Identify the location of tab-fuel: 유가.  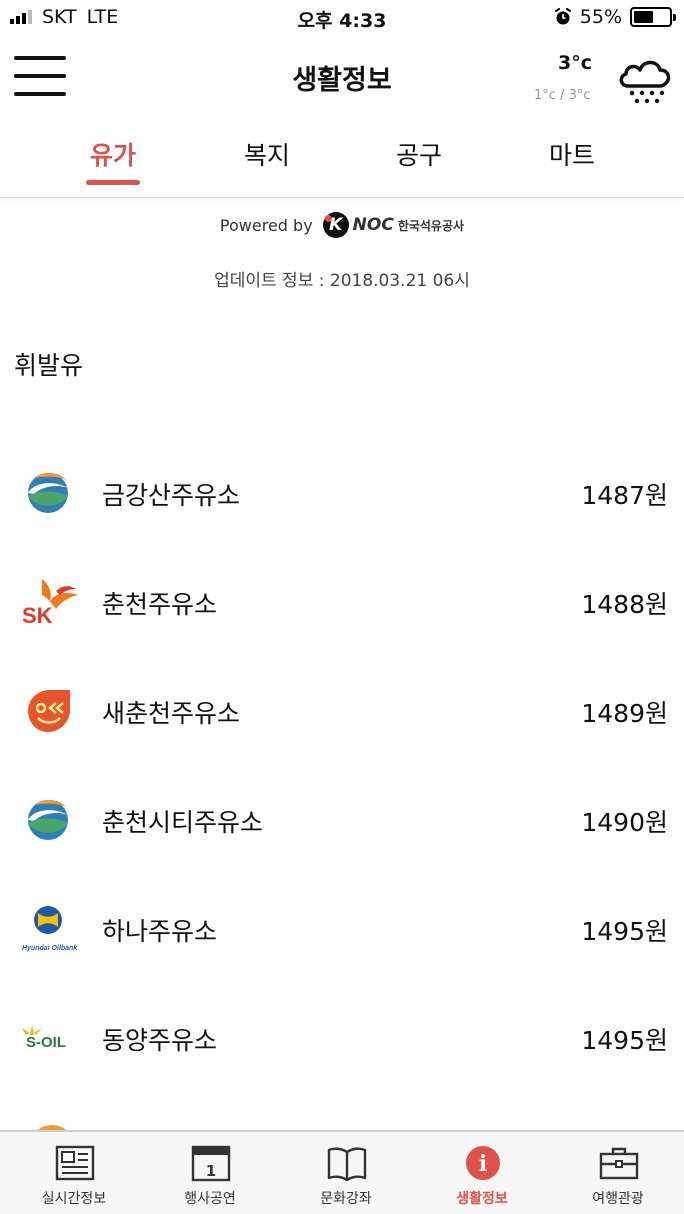
(113, 154).